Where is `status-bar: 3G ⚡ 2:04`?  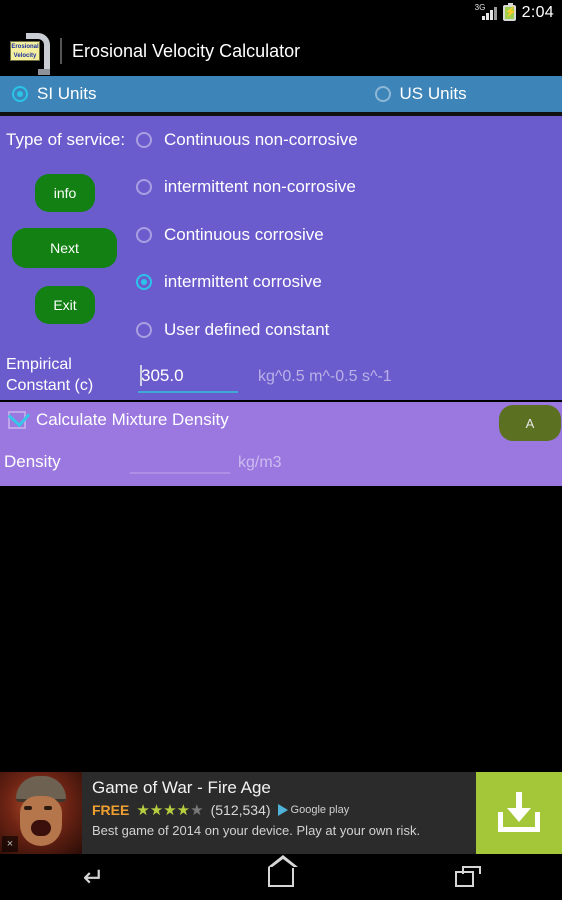
status-bar: 3G ⚡ 2:04 is located at coordinates (281, 13).